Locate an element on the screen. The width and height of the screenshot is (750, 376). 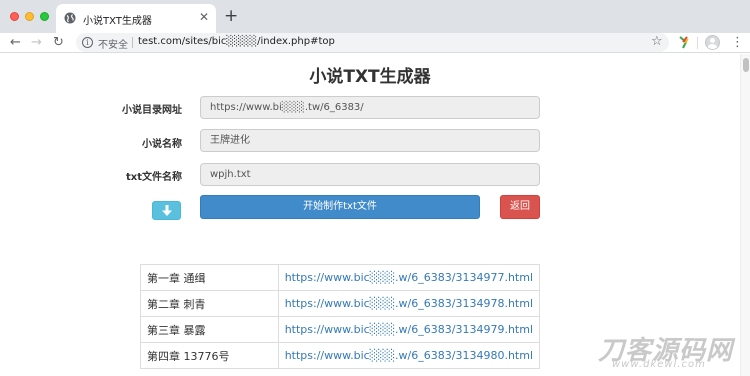
minimize-window-button is located at coordinates (29, 16).